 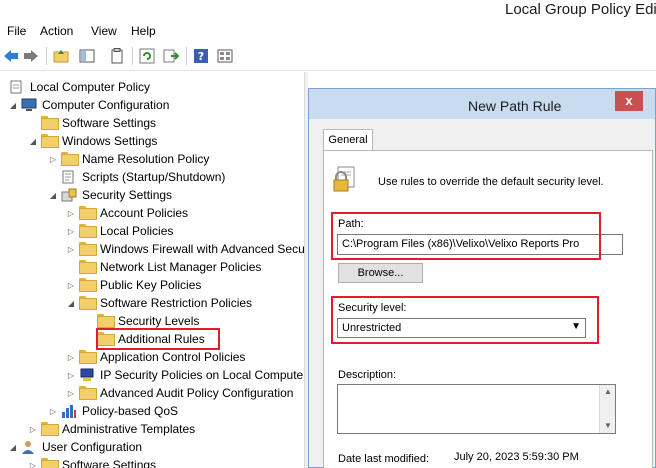 I want to click on show-hide-tree-icon, so click(x=87, y=56).